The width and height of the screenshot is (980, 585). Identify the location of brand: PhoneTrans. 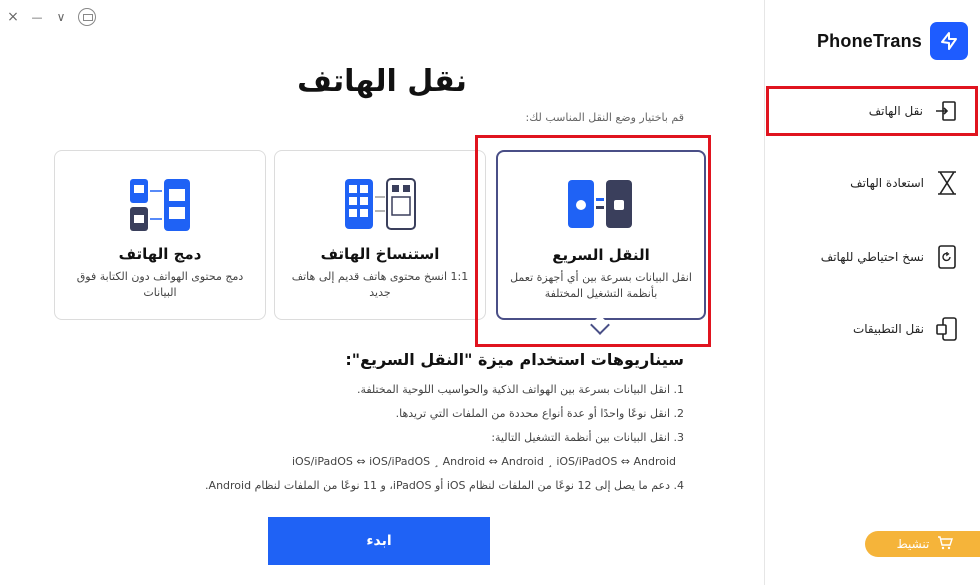
(892, 41).